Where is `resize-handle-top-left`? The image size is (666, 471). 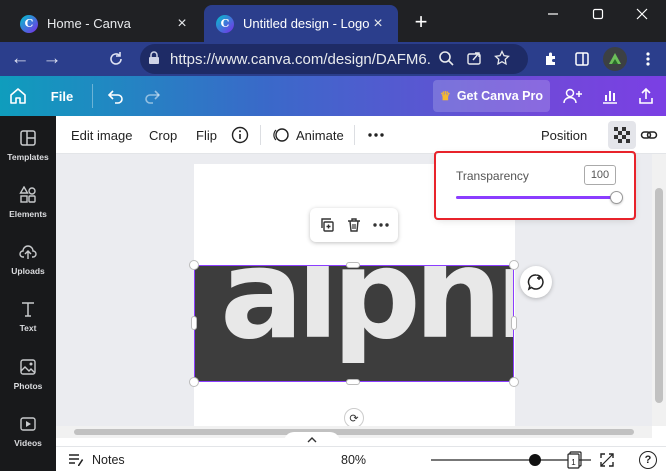
resize-handle-top-left is located at coordinates (194, 265).